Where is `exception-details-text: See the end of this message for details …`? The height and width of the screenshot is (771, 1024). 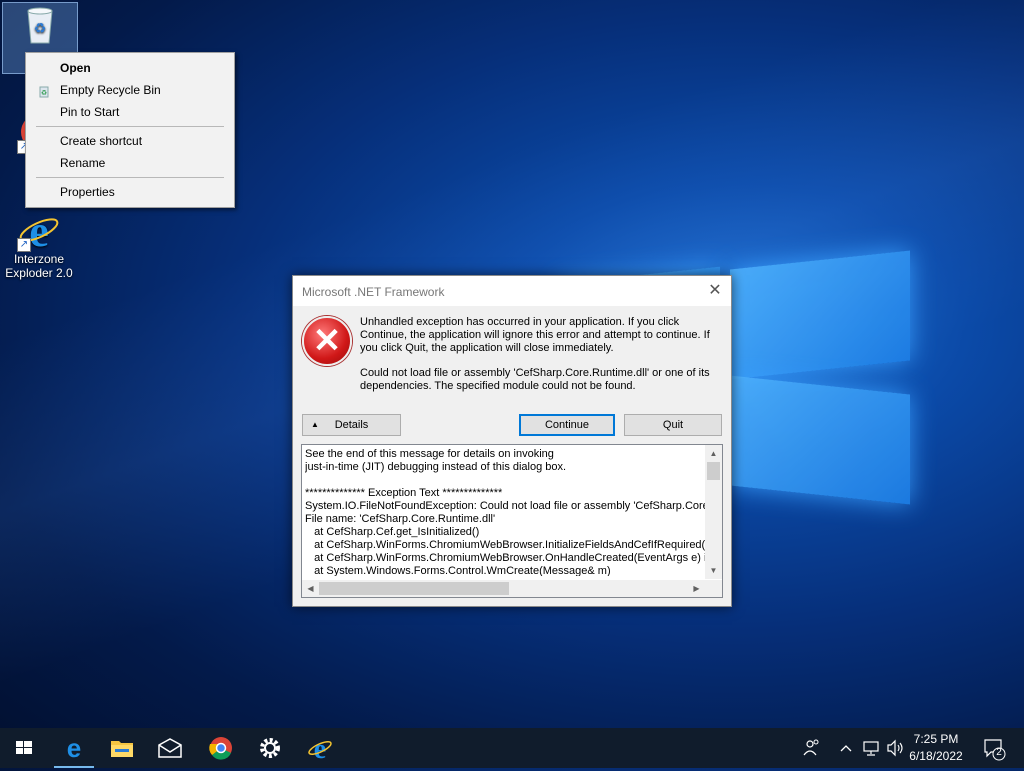
exception-details-text: See the end of this message for details … is located at coordinates (505, 512).